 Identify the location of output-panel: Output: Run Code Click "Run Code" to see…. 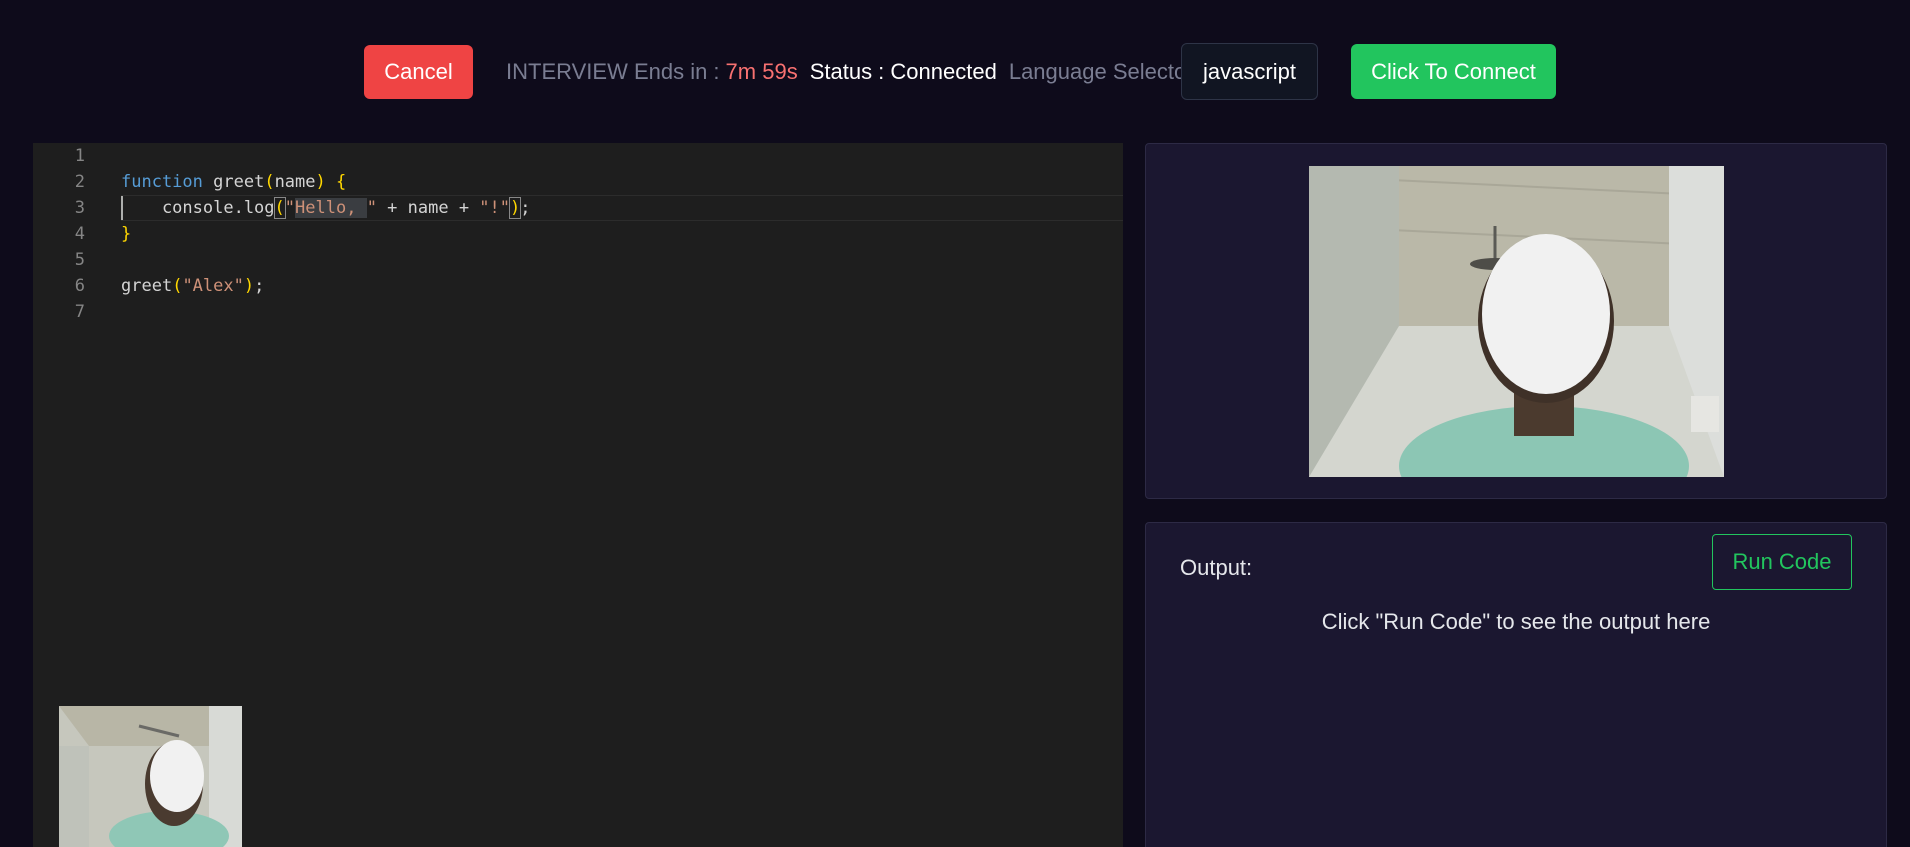
(1516, 684).